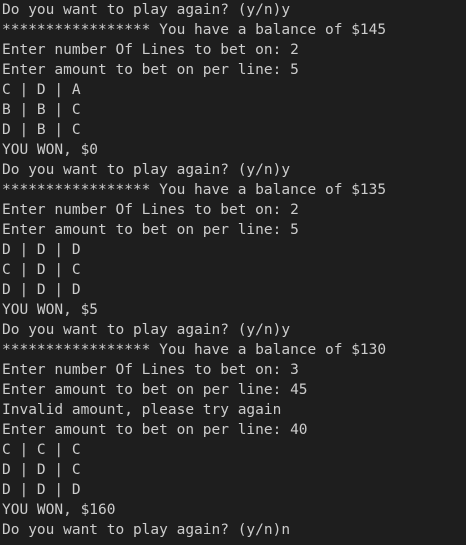  Describe the element at coordinates (41, 270) in the screenshot. I see `terminal-line: C | D | C` at that location.